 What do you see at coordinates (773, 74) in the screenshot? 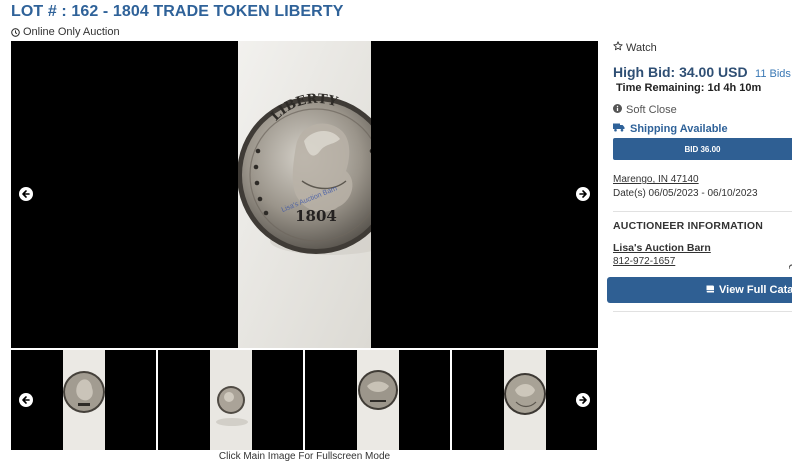
I see `bids-count-link: 11 Bids` at bounding box center [773, 74].